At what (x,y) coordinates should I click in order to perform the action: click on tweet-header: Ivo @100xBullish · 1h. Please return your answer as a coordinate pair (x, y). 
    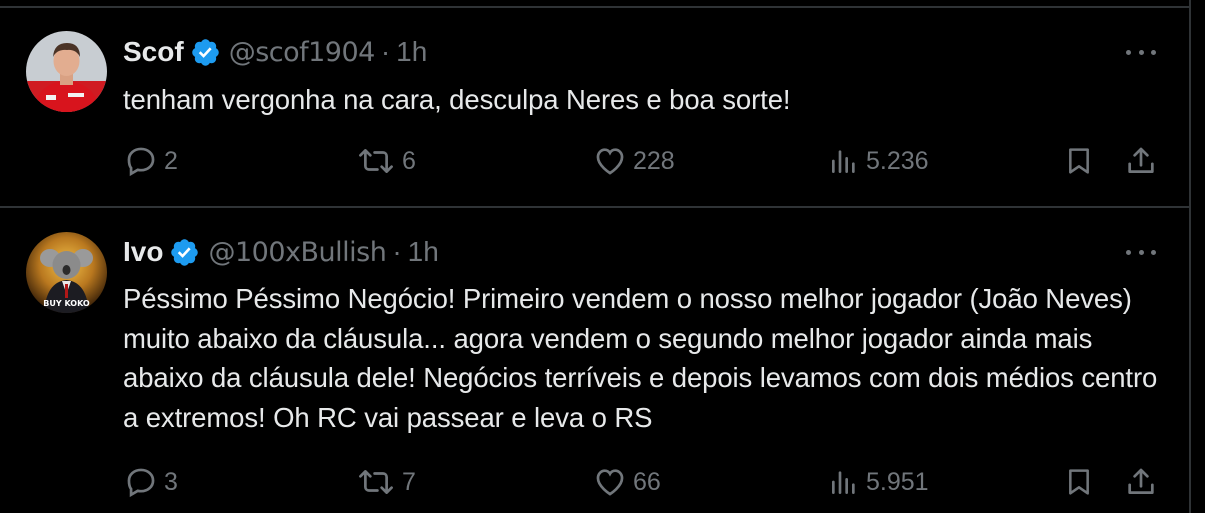
    Looking at the image, I should click on (281, 252).